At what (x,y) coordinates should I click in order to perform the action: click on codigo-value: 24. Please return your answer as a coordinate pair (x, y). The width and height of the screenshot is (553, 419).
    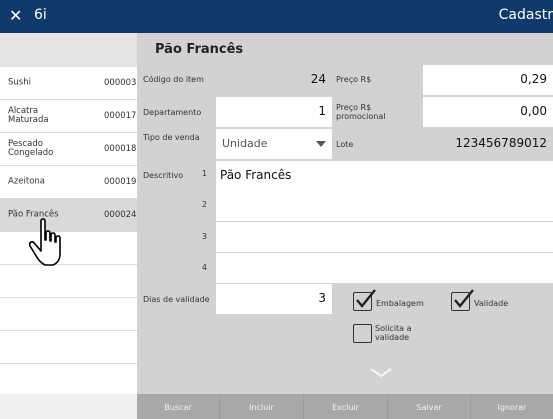
    Looking at the image, I should click on (318, 79).